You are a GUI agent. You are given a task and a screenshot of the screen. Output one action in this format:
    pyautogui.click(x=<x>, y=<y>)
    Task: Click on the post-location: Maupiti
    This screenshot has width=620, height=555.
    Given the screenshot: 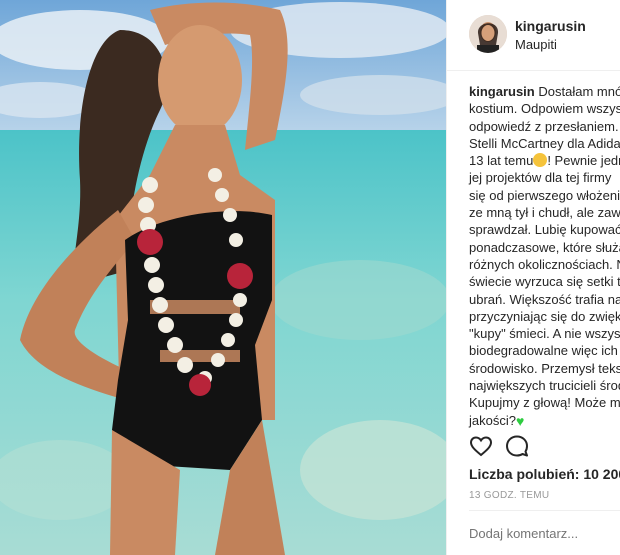 What is the action you would take?
    pyautogui.click(x=536, y=44)
    